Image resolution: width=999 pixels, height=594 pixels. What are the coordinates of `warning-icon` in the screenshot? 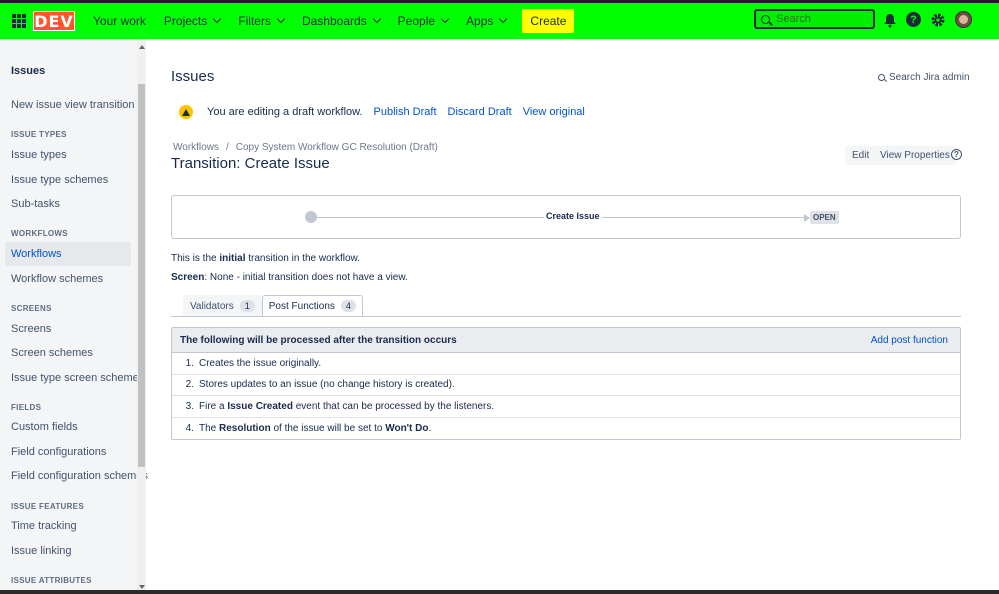 It's located at (186, 112).